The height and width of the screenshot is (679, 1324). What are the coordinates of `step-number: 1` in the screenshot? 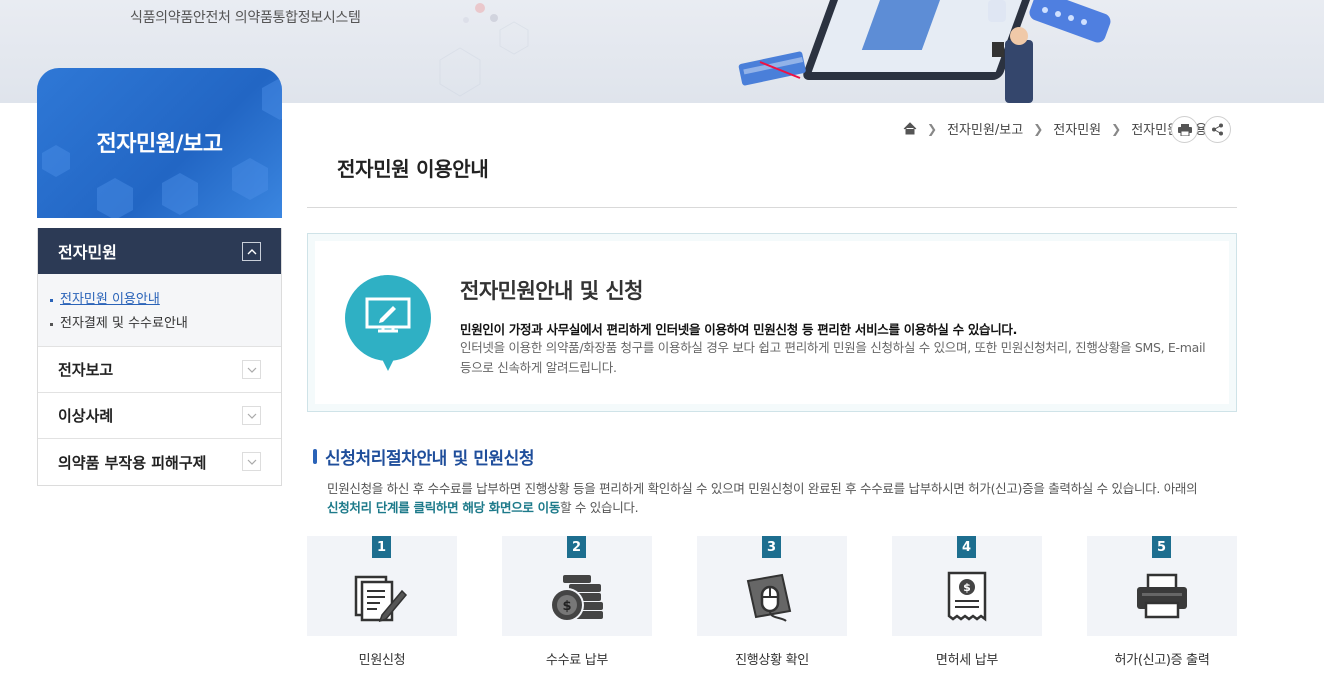 It's located at (381, 547).